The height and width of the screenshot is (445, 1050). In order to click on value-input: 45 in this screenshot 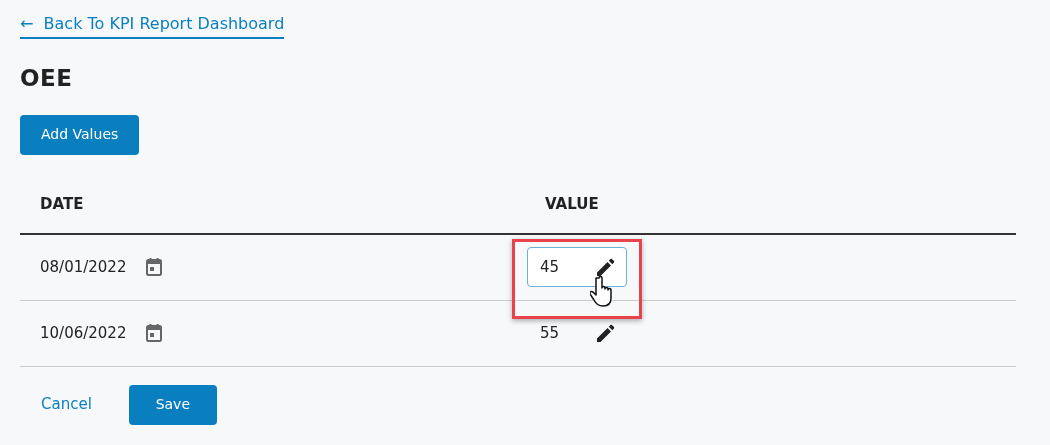, I will do `click(577, 267)`.